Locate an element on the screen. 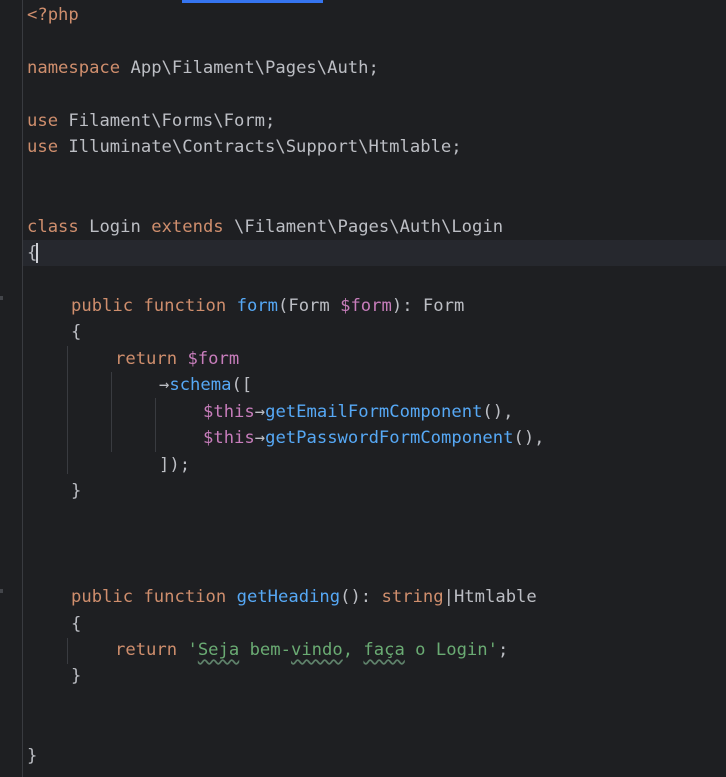  params: (): is located at coordinates (361, 597).